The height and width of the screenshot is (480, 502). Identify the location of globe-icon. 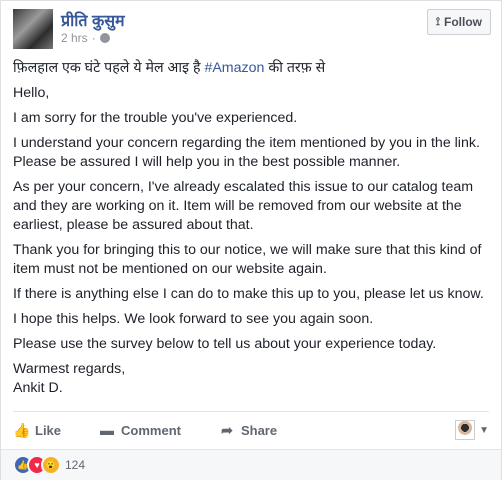
(104, 38).